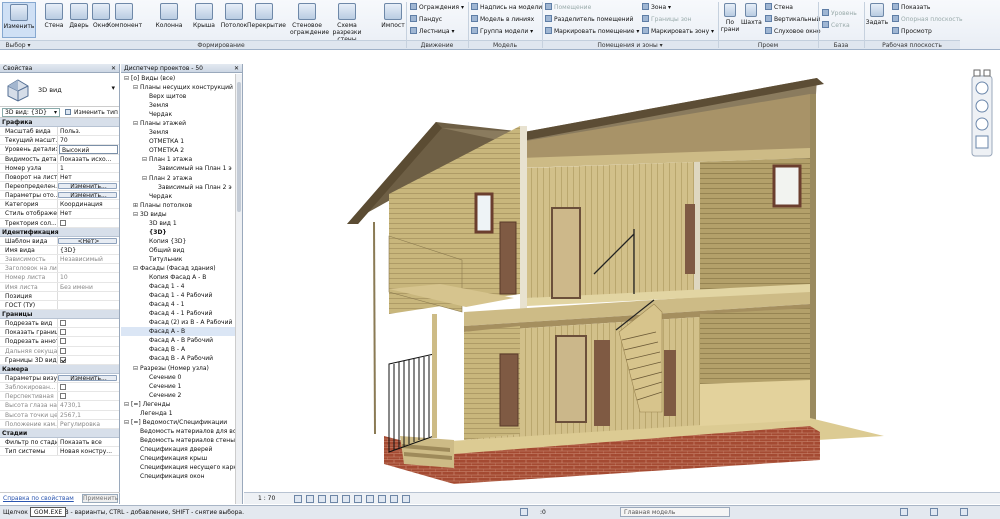 This screenshot has width=1000, height=519. Describe the element at coordinates (18, 44) in the screenshot. I see `group-select: Выбор ▾` at that location.